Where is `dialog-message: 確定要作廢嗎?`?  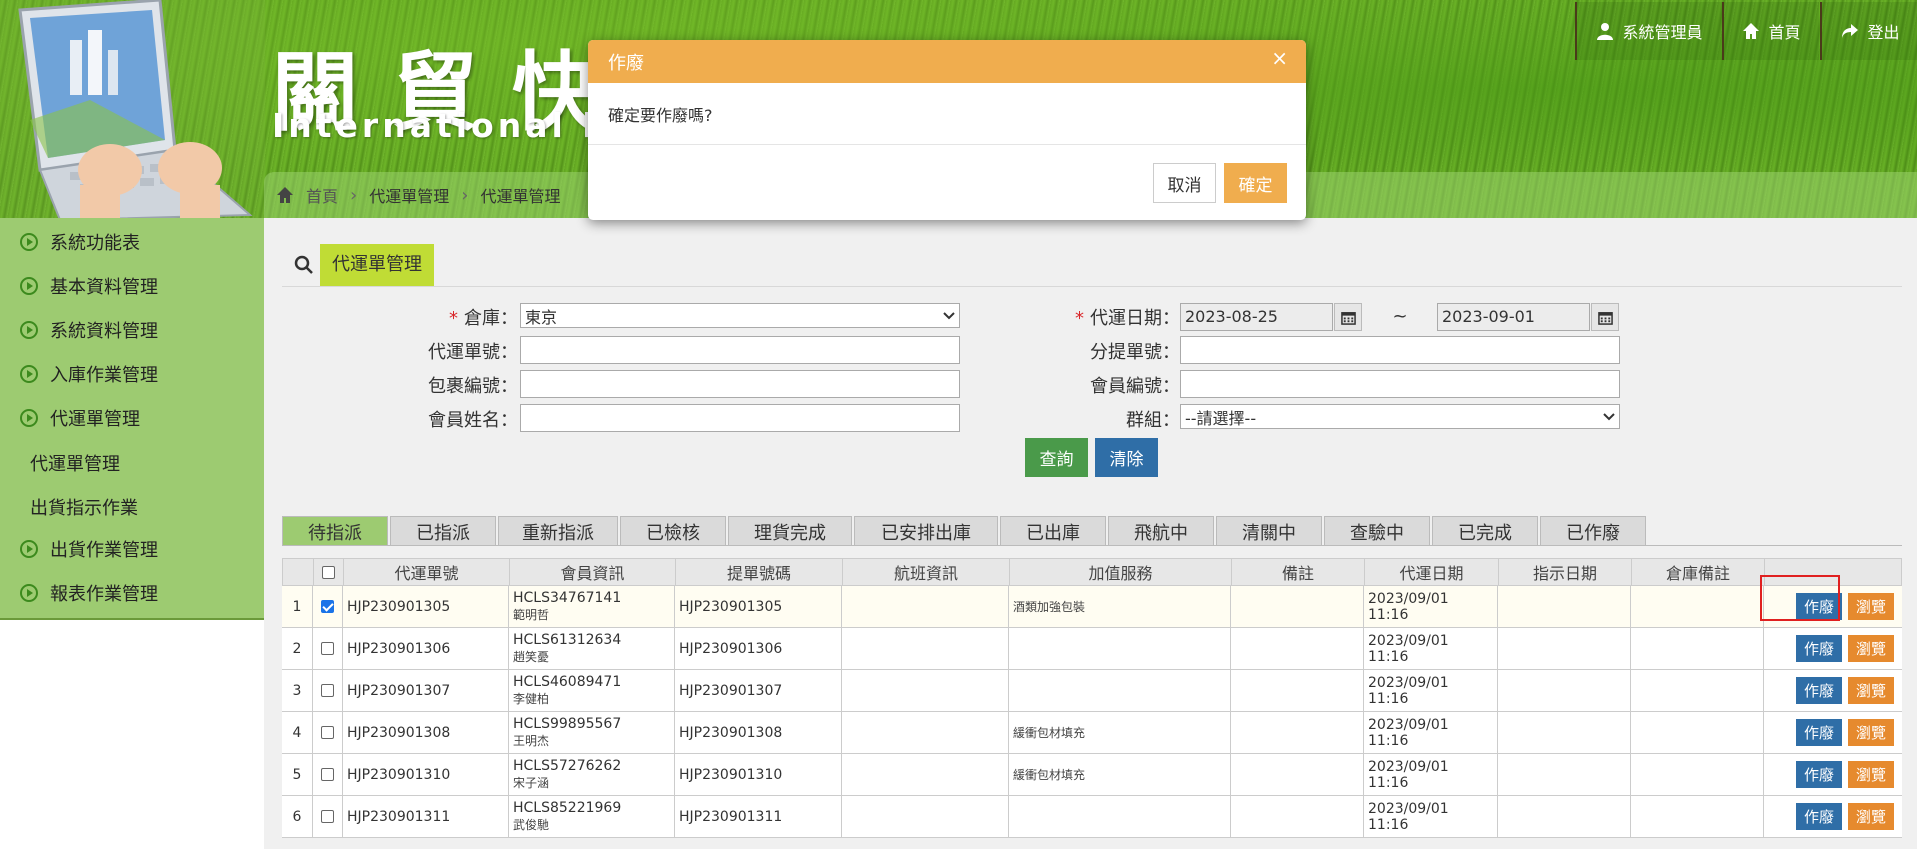
dialog-message: 確定要作廢嗎? is located at coordinates (660, 115).